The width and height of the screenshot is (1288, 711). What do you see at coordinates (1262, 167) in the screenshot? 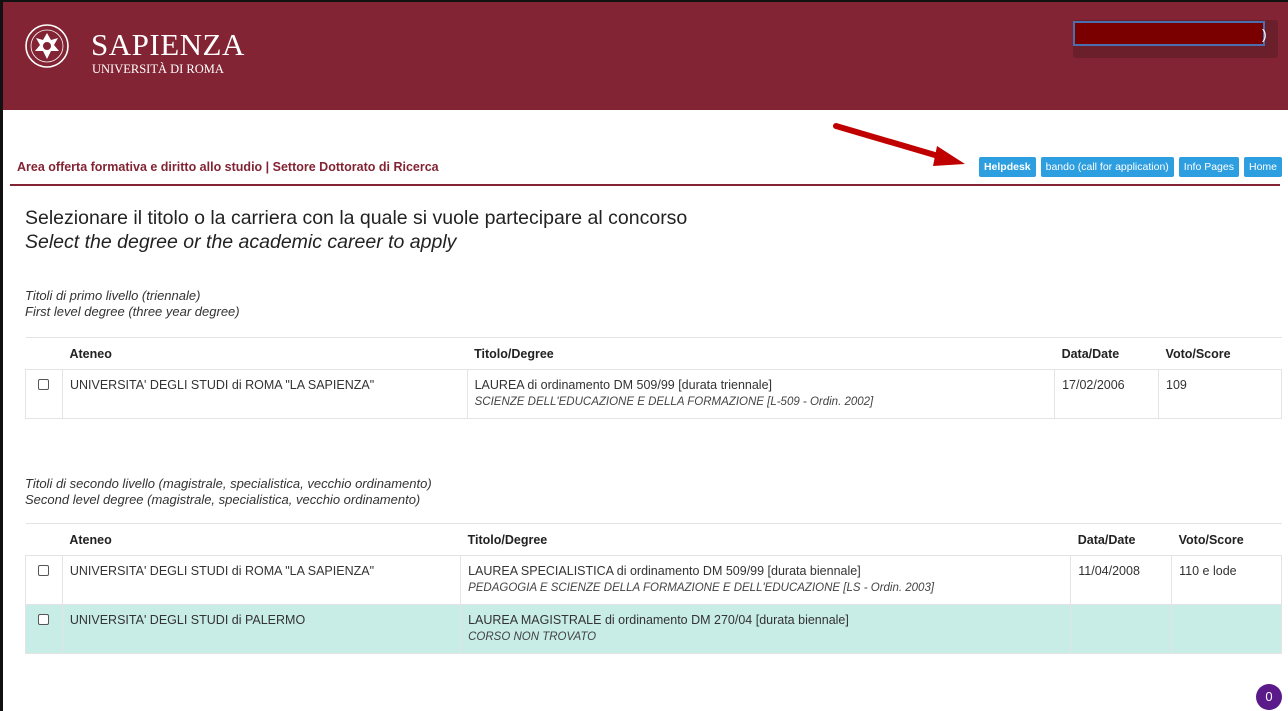
I see `home-button: Home` at bounding box center [1262, 167].